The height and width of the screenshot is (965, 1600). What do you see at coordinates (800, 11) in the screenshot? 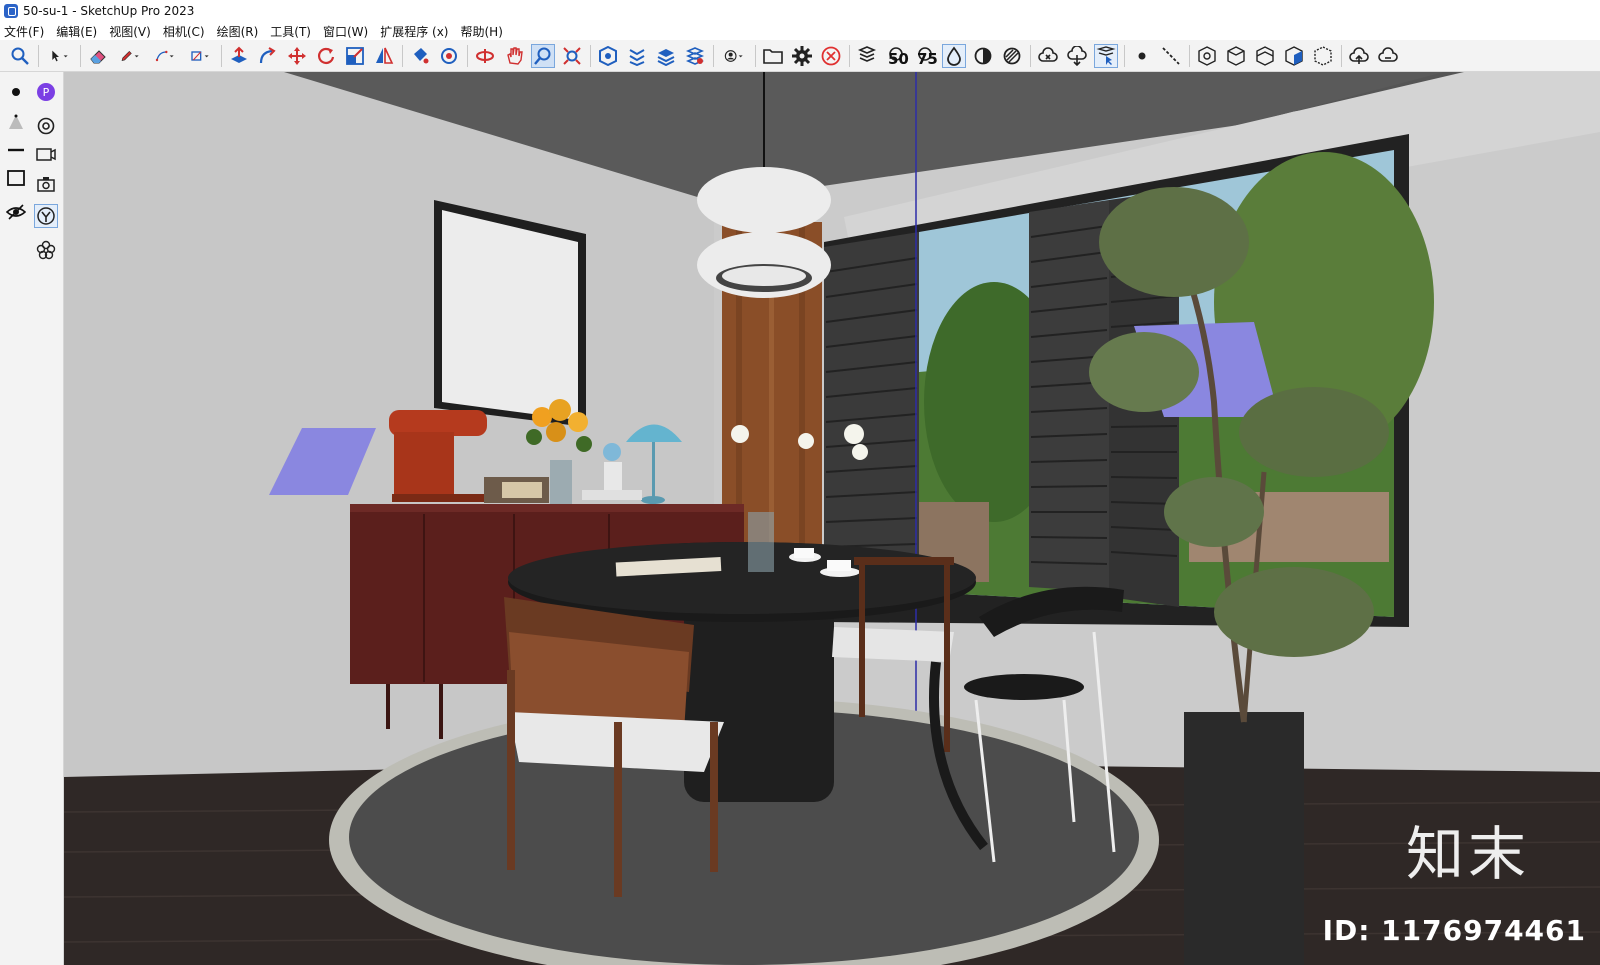
I see `title-bar: 50-su-1 - SketchUp Pro 2023` at bounding box center [800, 11].